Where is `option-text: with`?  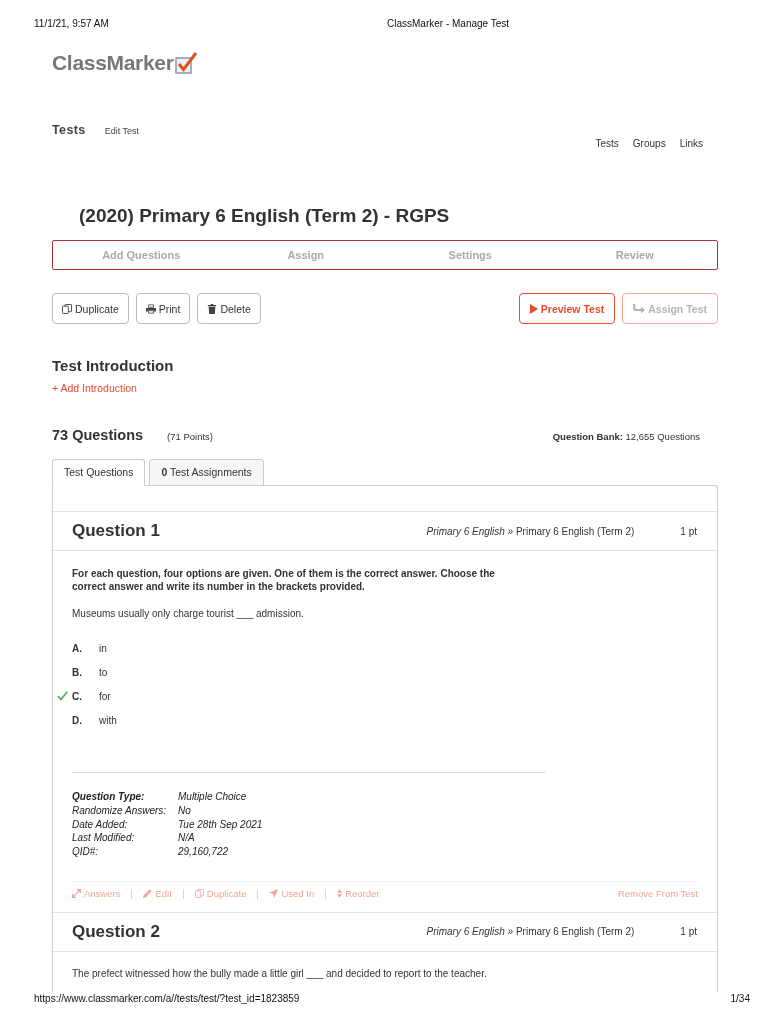 option-text: with is located at coordinates (108, 720).